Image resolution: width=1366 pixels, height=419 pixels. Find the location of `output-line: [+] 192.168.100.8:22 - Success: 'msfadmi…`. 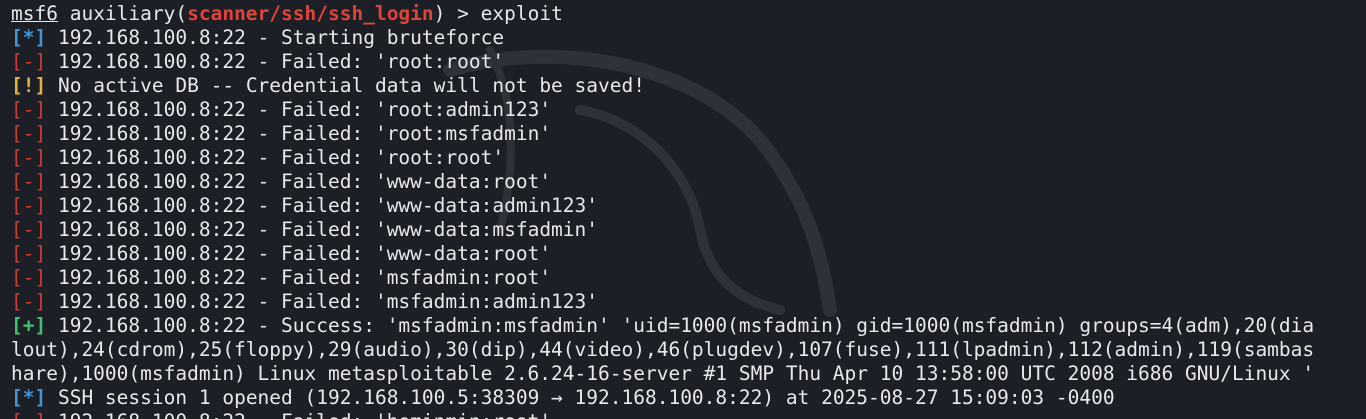

output-line: [+] 192.168.100.8:22 - Success: 'msfadmi… is located at coordinates (688, 326).